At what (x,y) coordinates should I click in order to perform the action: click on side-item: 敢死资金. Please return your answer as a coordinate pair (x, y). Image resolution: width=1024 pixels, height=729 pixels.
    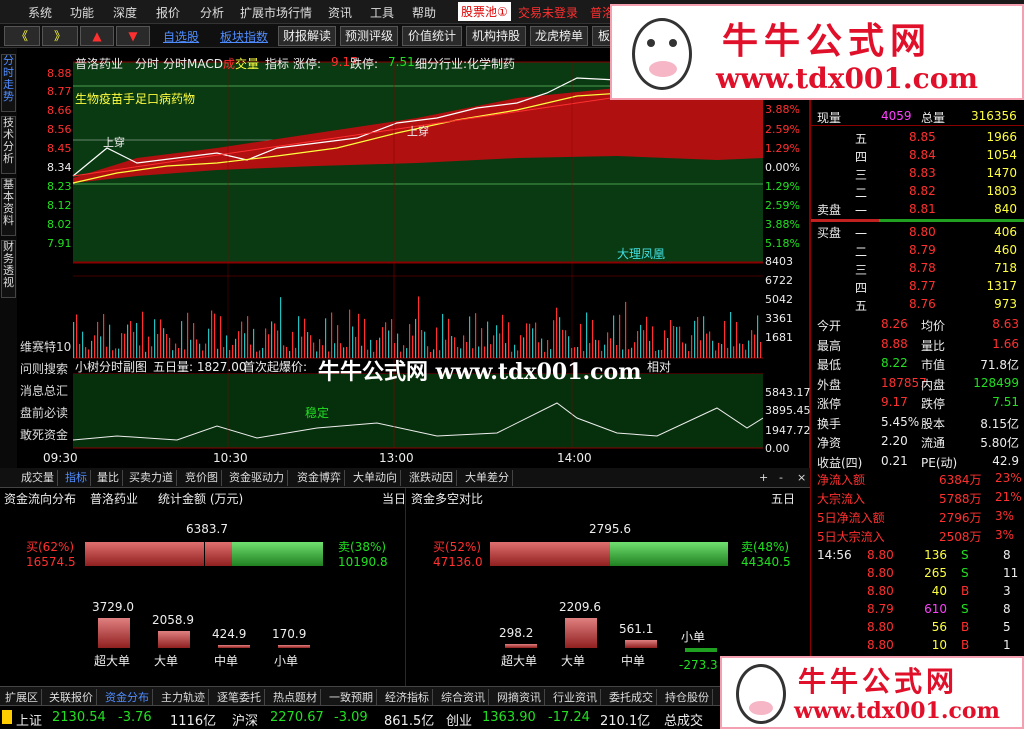
    Looking at the image, I should click on (48, 437).